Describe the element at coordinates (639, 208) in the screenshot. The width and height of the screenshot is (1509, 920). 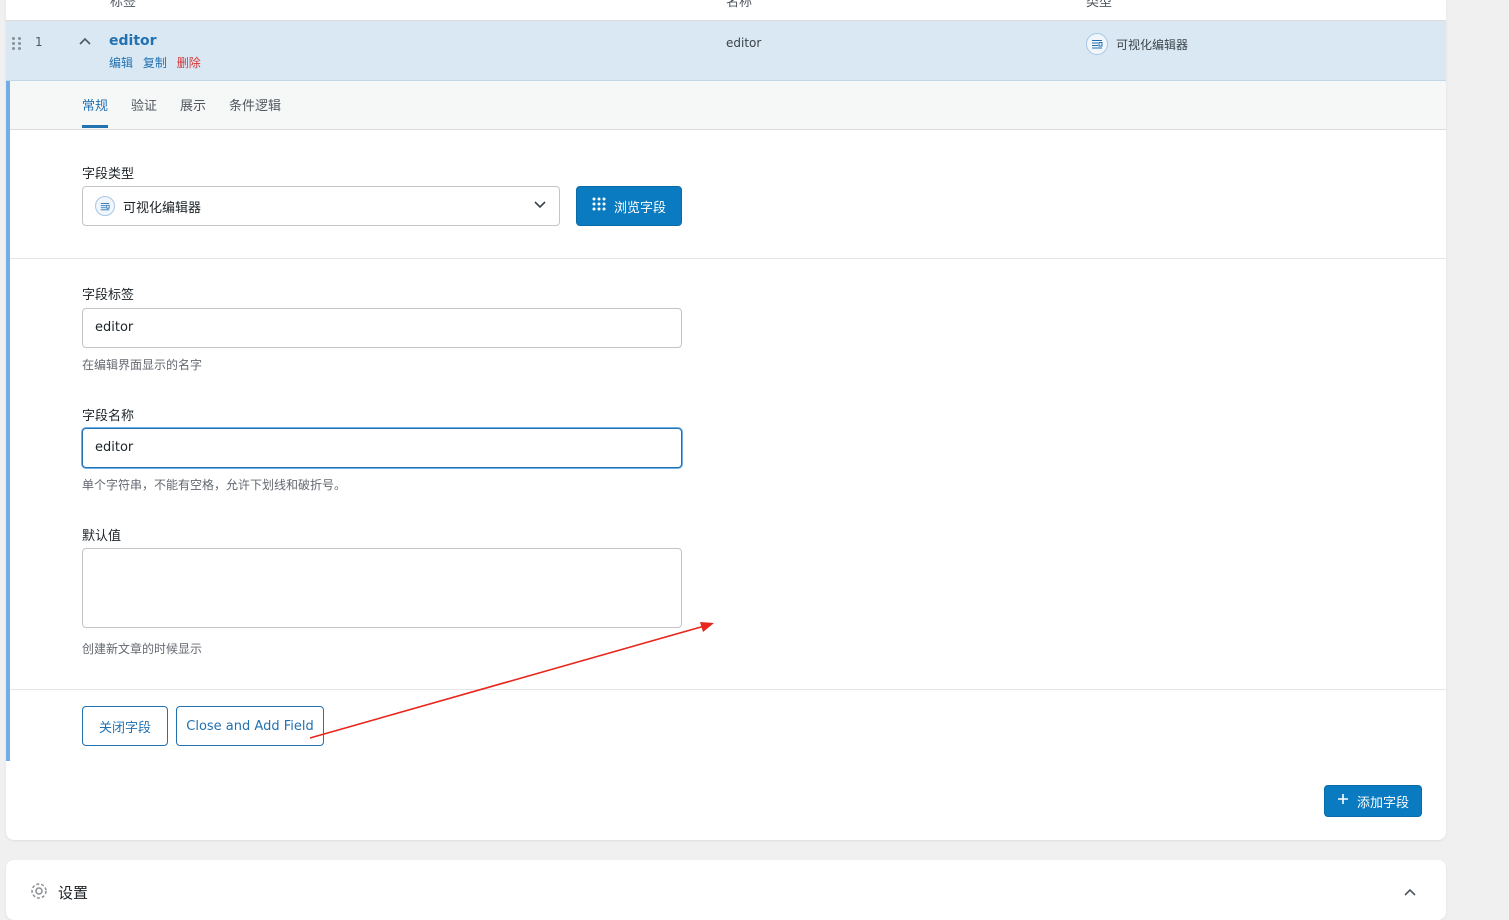
I see `browse-fields-label: 浏览字段` at that location.